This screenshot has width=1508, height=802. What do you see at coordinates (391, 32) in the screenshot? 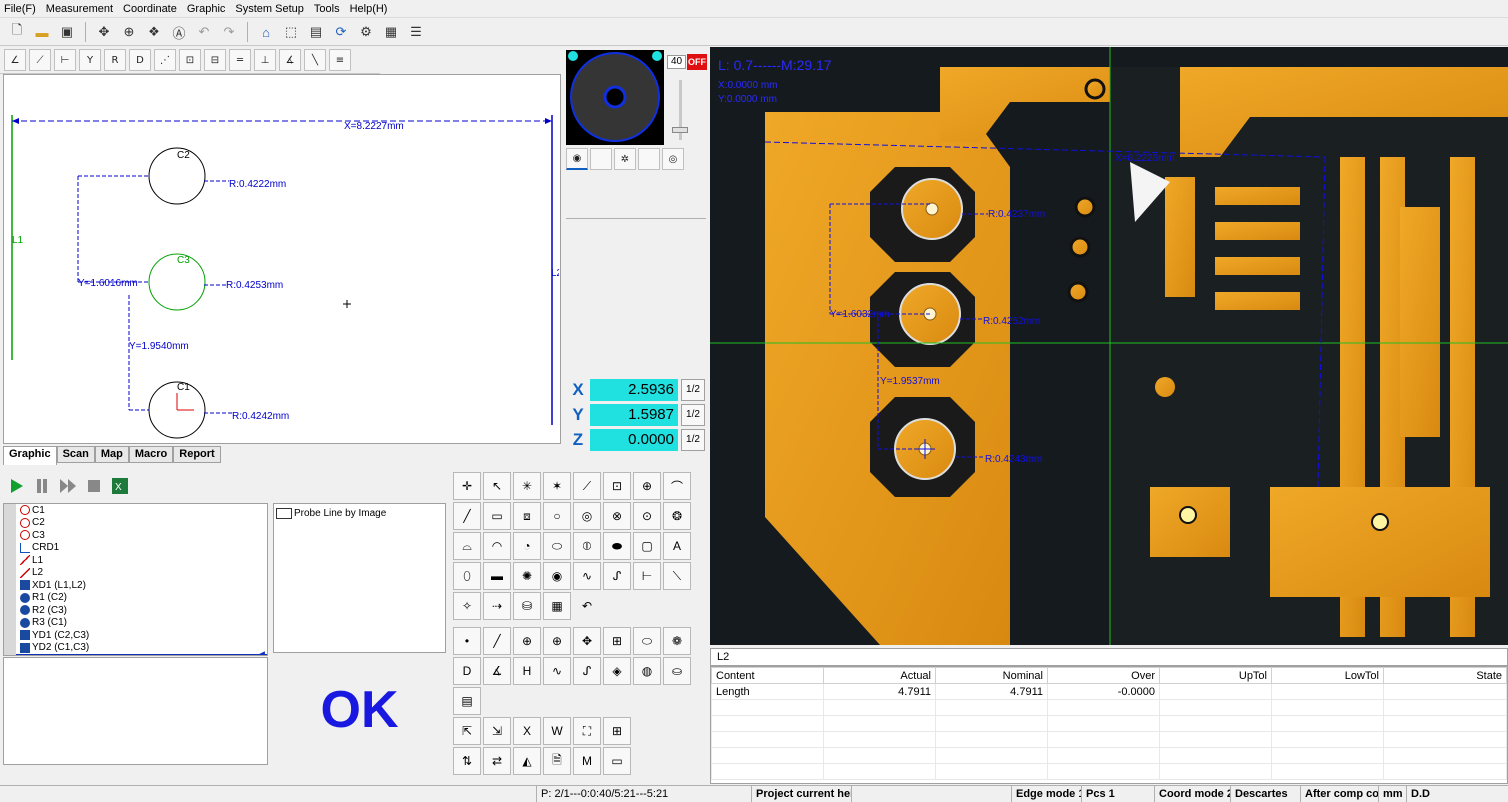
I see `grid-icon: ▦` at bounding box center [391, 32].